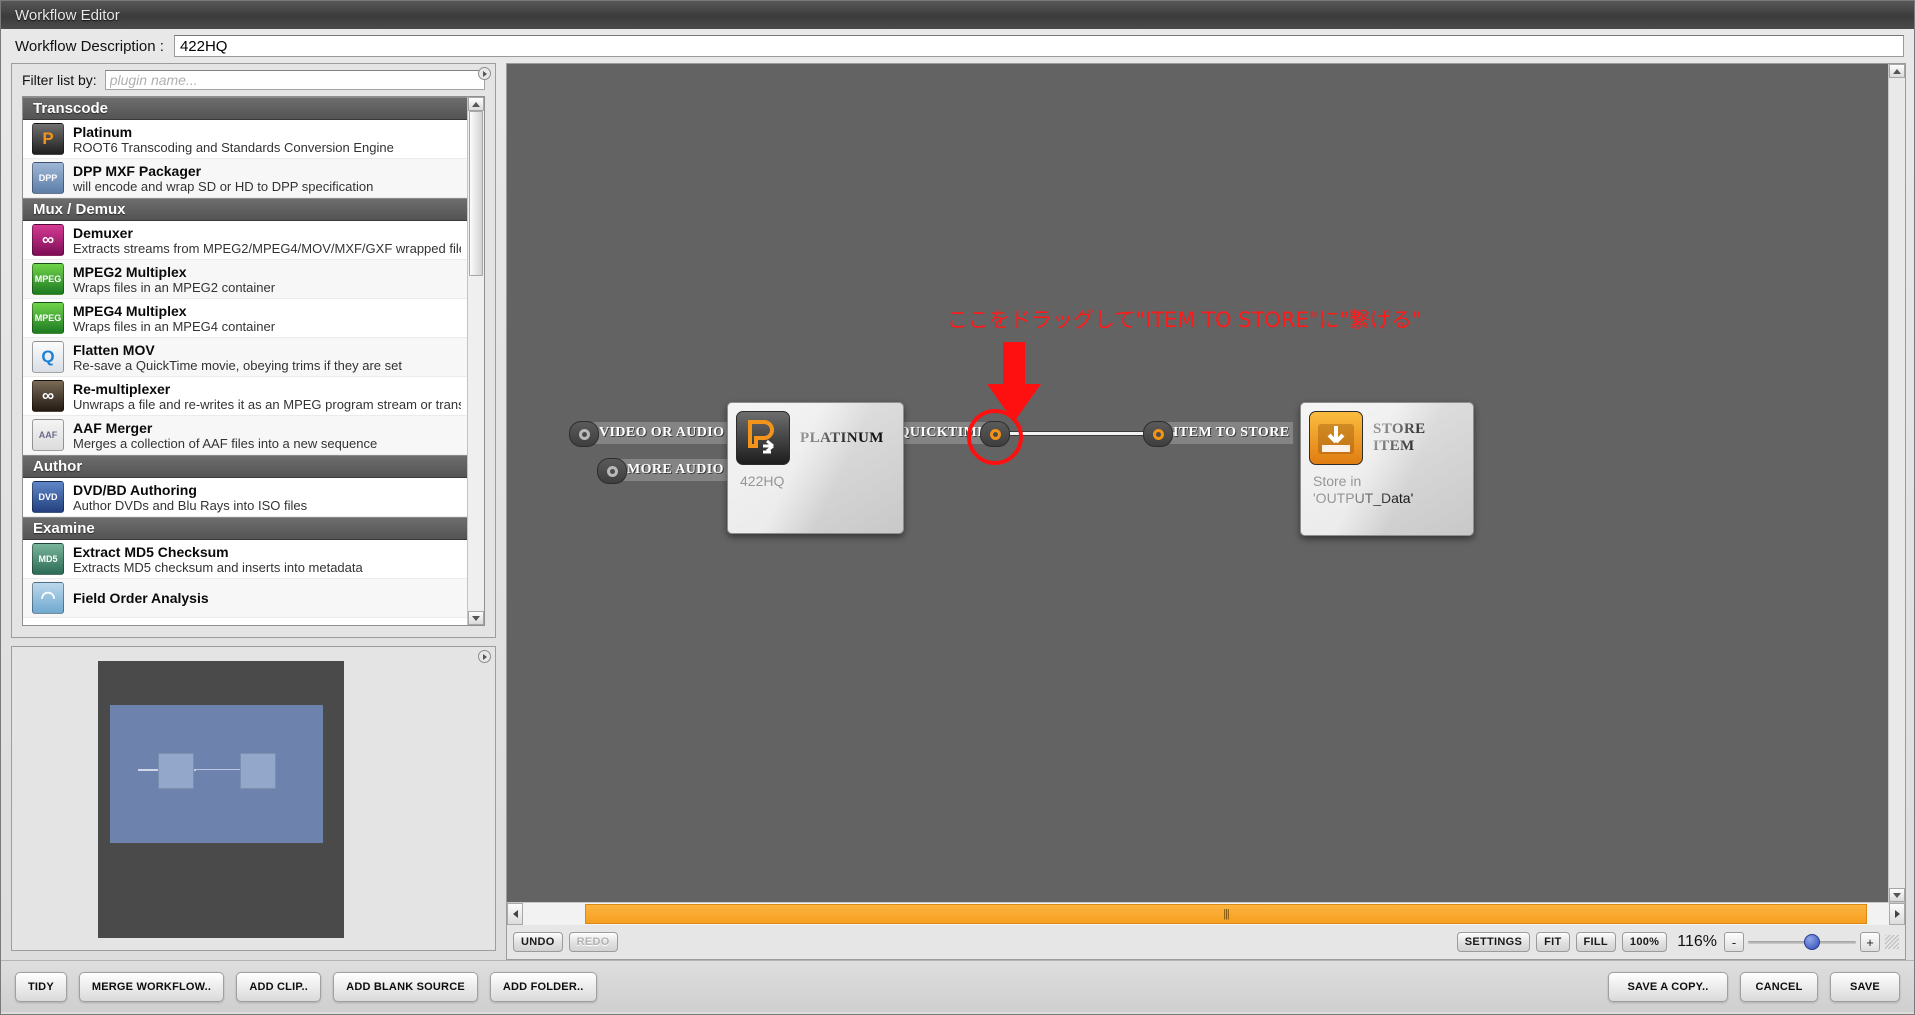 This screenshot has height=1015, width=1915. Describe the element at coordinates (763, 438) in the screenshot. I see `platinum-icon` at that location.